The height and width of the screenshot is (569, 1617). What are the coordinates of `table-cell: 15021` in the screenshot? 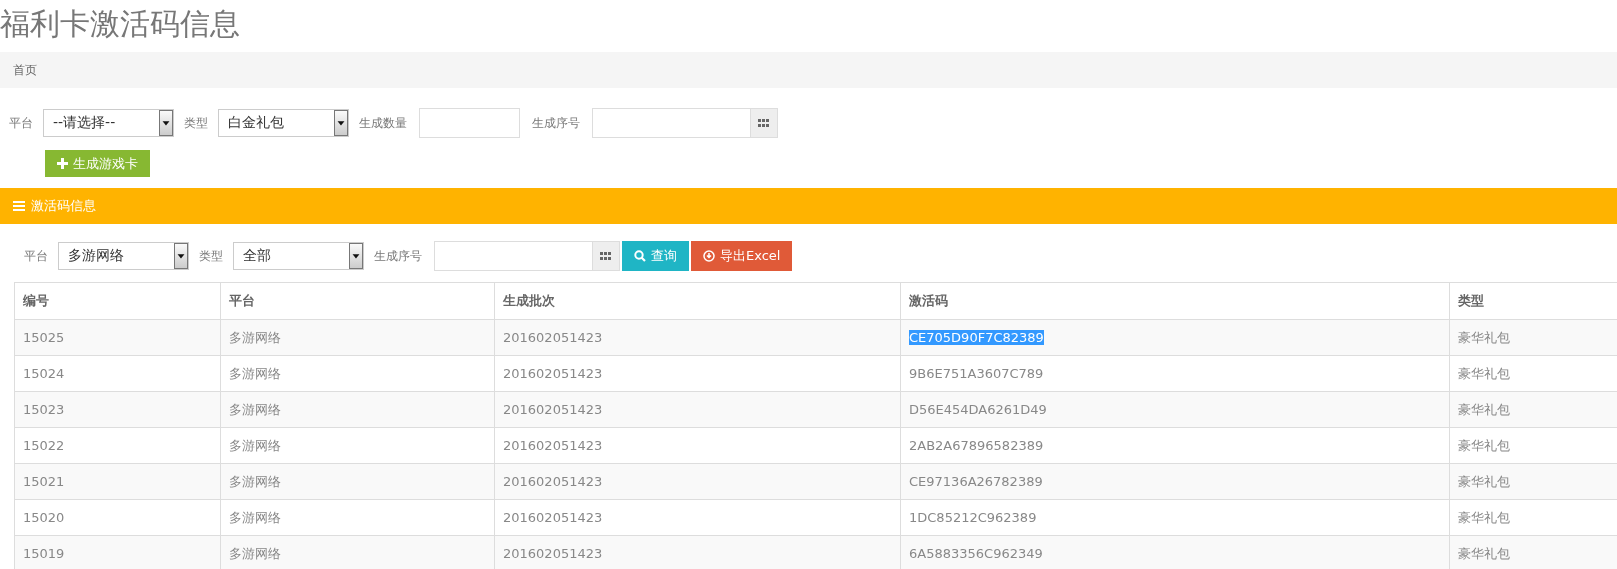 It's located at (117, 481).